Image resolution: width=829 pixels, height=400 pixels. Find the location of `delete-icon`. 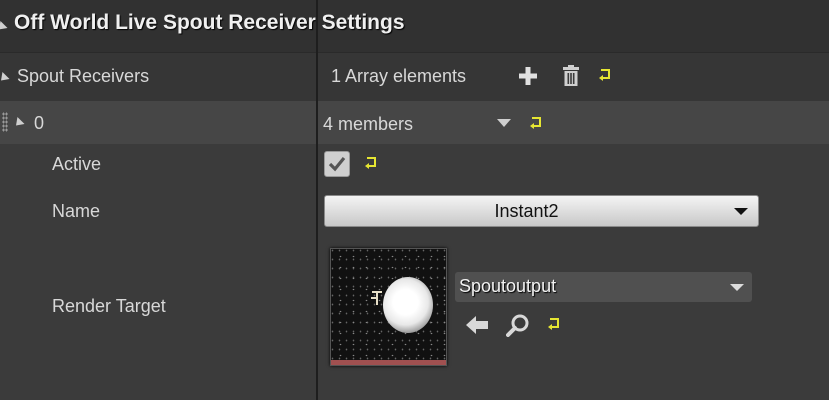

delete-icon is located at coordinates (571, 76).